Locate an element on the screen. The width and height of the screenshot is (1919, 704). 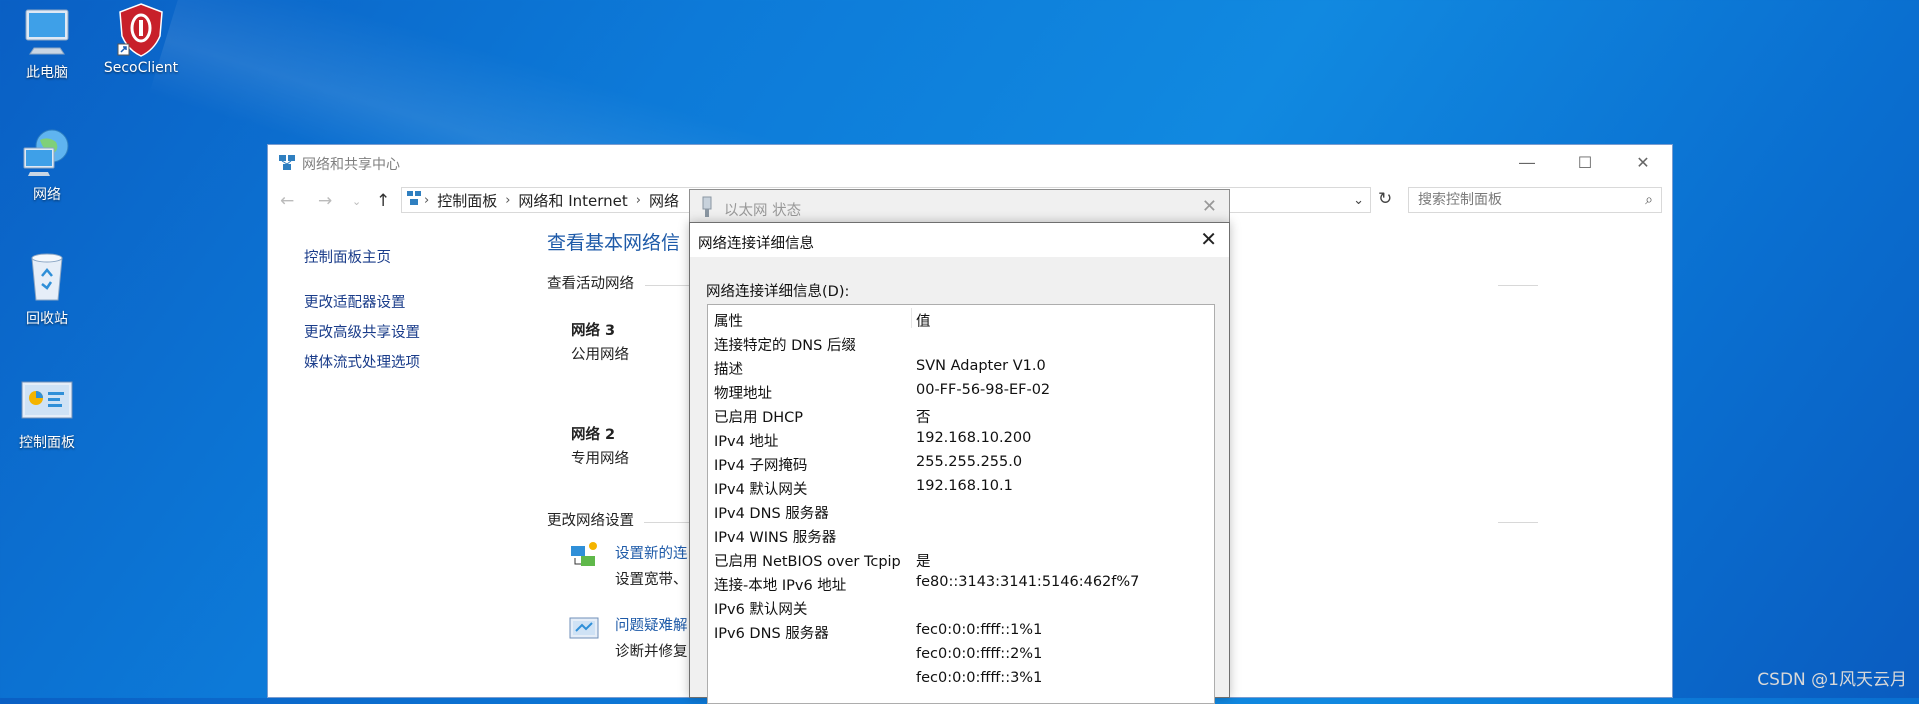
list-item: 连接-本地 IPv6 地址 fe80::3143:3141:5146:462f%7 is located at coordinates (961, 583).